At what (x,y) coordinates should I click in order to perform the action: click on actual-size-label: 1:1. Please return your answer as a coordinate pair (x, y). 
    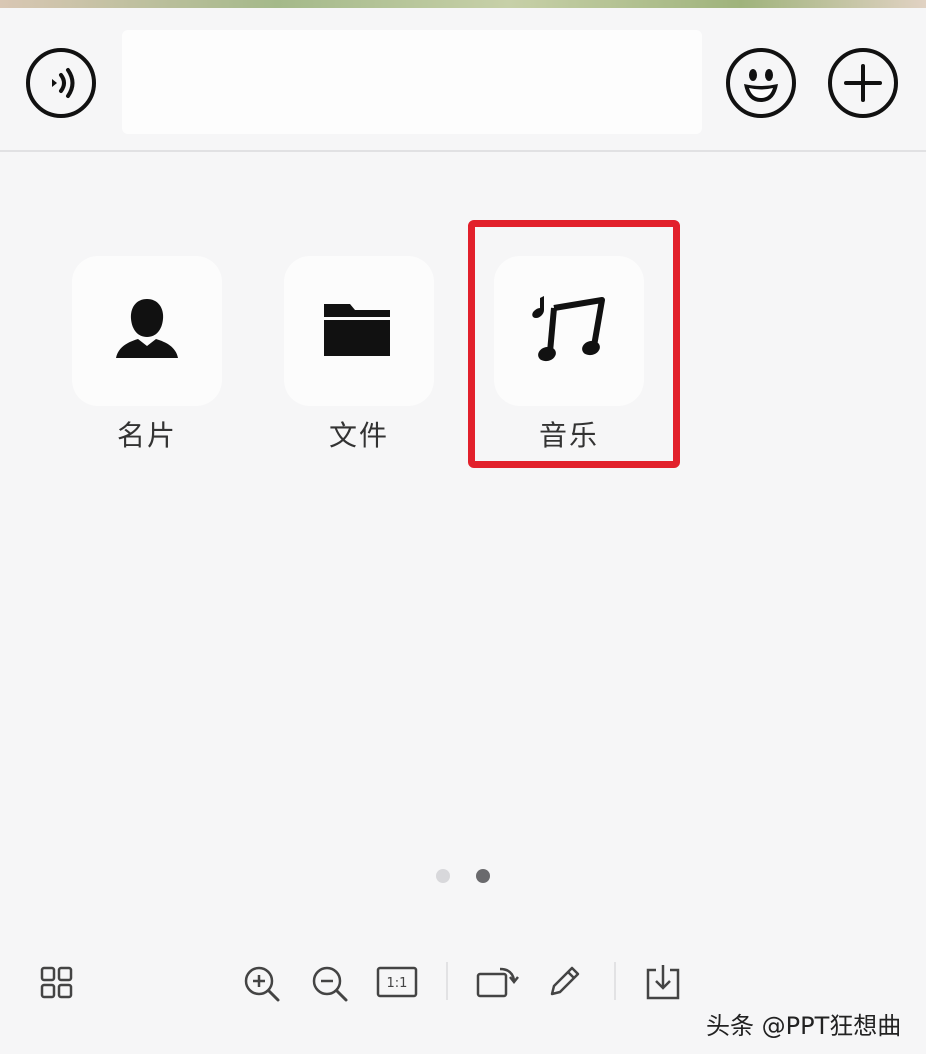
    Looking at the image, I should click on (397, 983).